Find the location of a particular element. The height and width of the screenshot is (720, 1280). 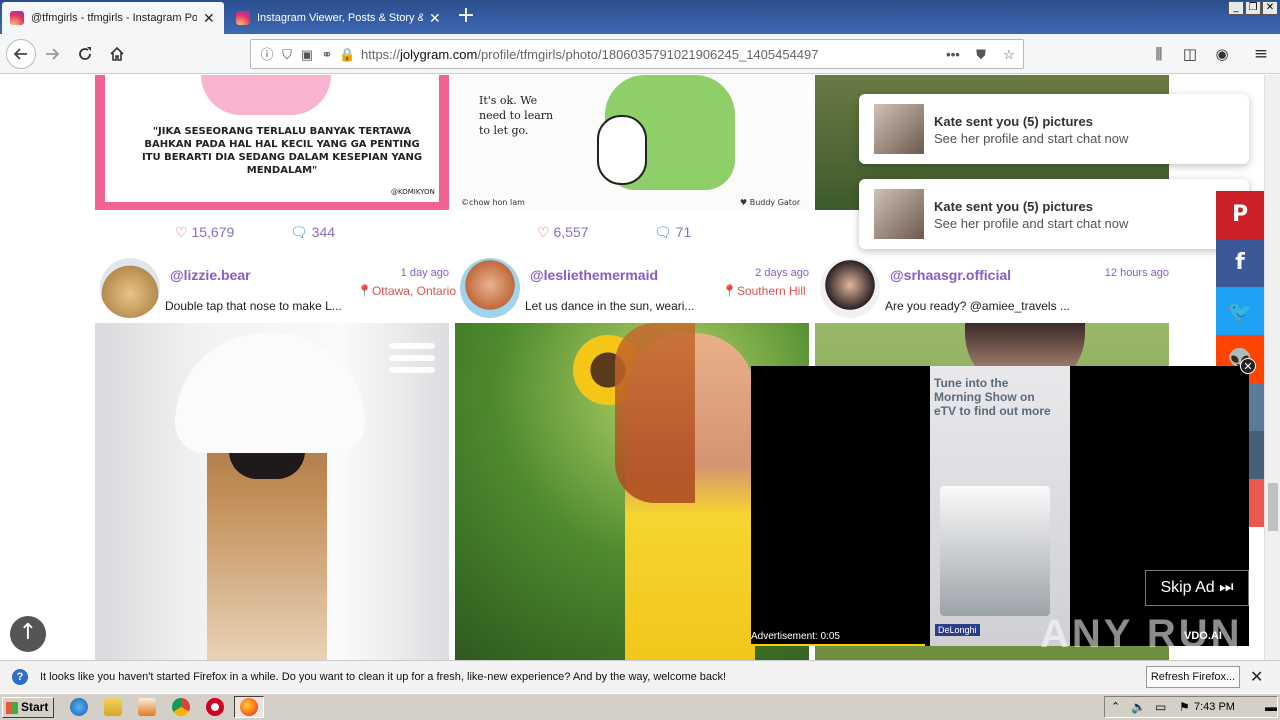

account-button: ◉ is located at coordinates (1222, 54).